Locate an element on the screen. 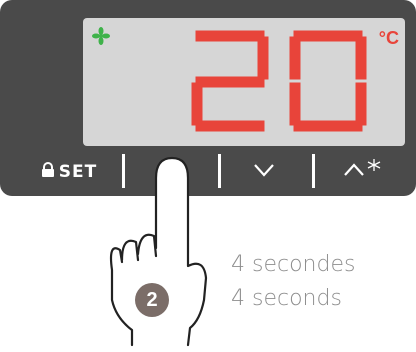 This screenshot has width=416, height=352. separator is located at coordinates (313, 171).